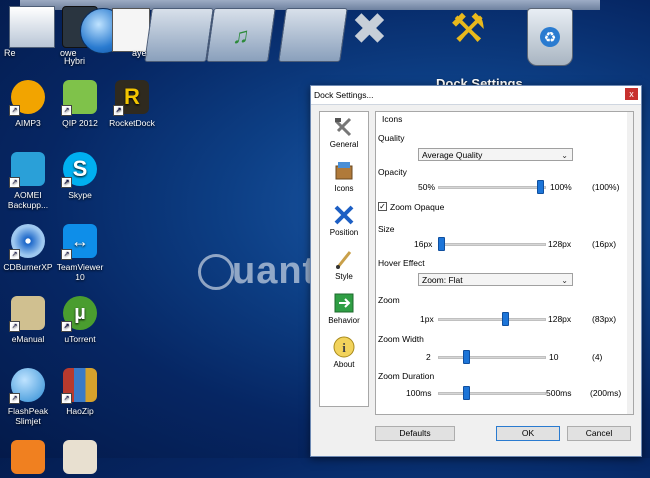 The image size is (650, 478). I want to click on dialog-titlebar: Dock Settings... x, so click(476, 95).